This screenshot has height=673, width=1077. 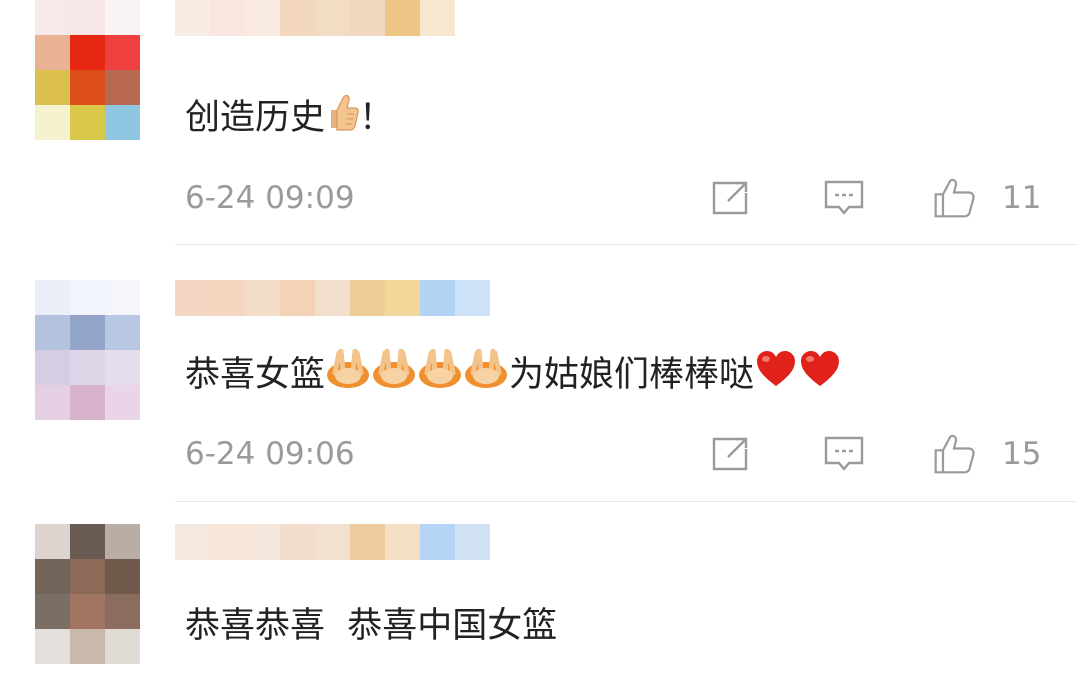 I want to click on comment-body: 恭喜女篮, so click(x=255, y=374).